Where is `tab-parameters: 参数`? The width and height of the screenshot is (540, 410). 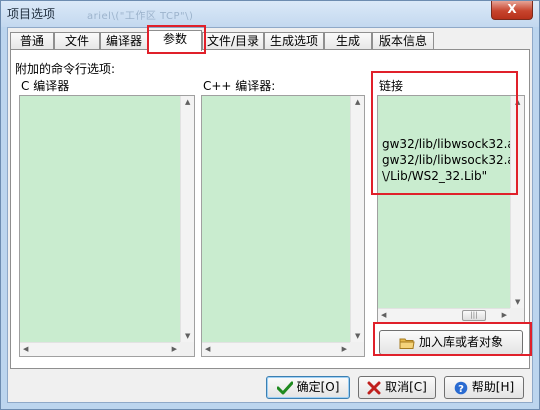
tab-parameters: 参数 is located at coordinates (175, 40).